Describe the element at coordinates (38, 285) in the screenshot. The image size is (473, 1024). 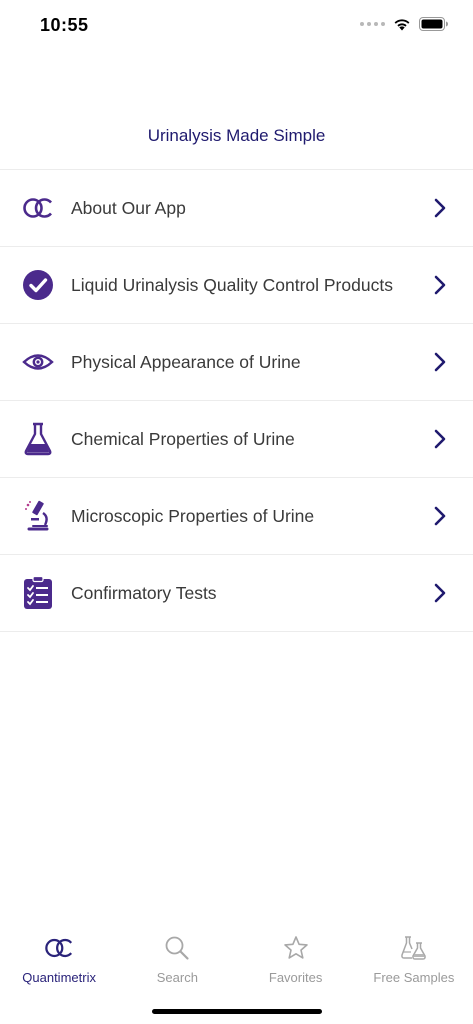
I see `checkmark-circle-icon` at that location.